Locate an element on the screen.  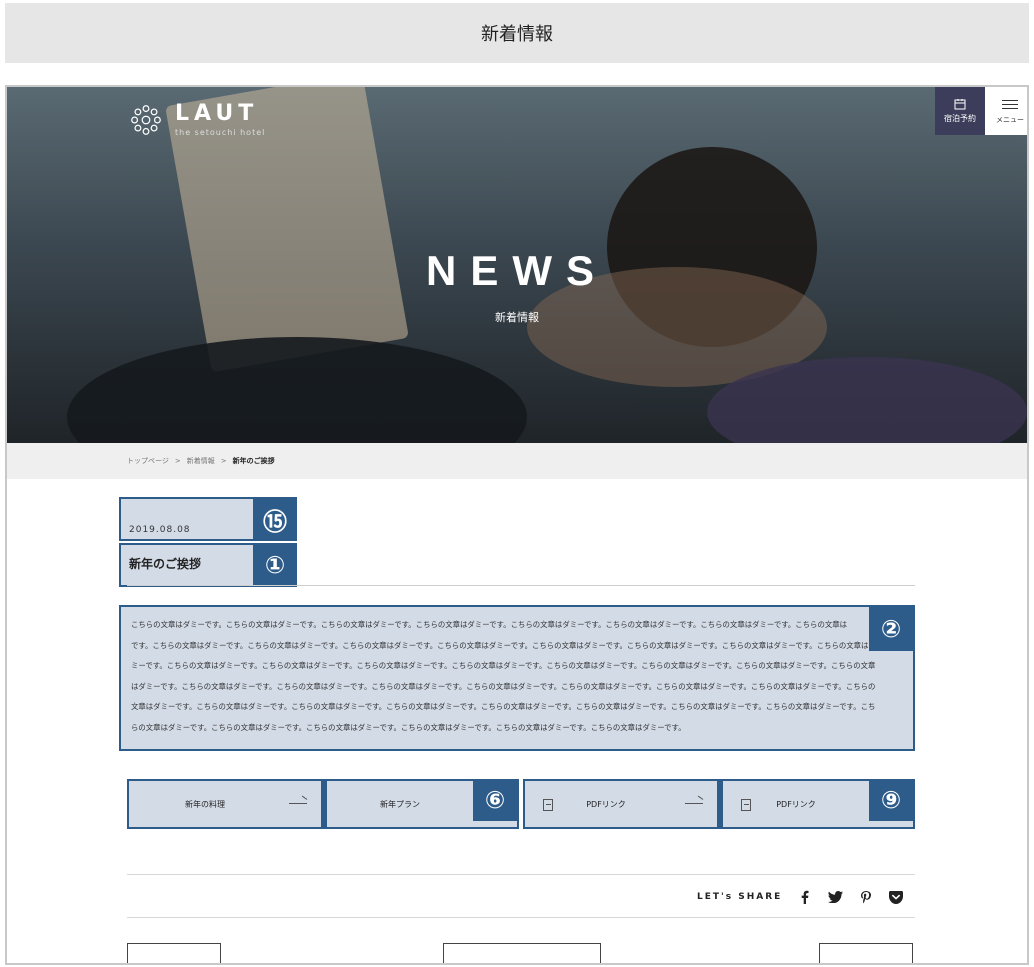
logo-name: LAUT is located at coordinates (217, 113).